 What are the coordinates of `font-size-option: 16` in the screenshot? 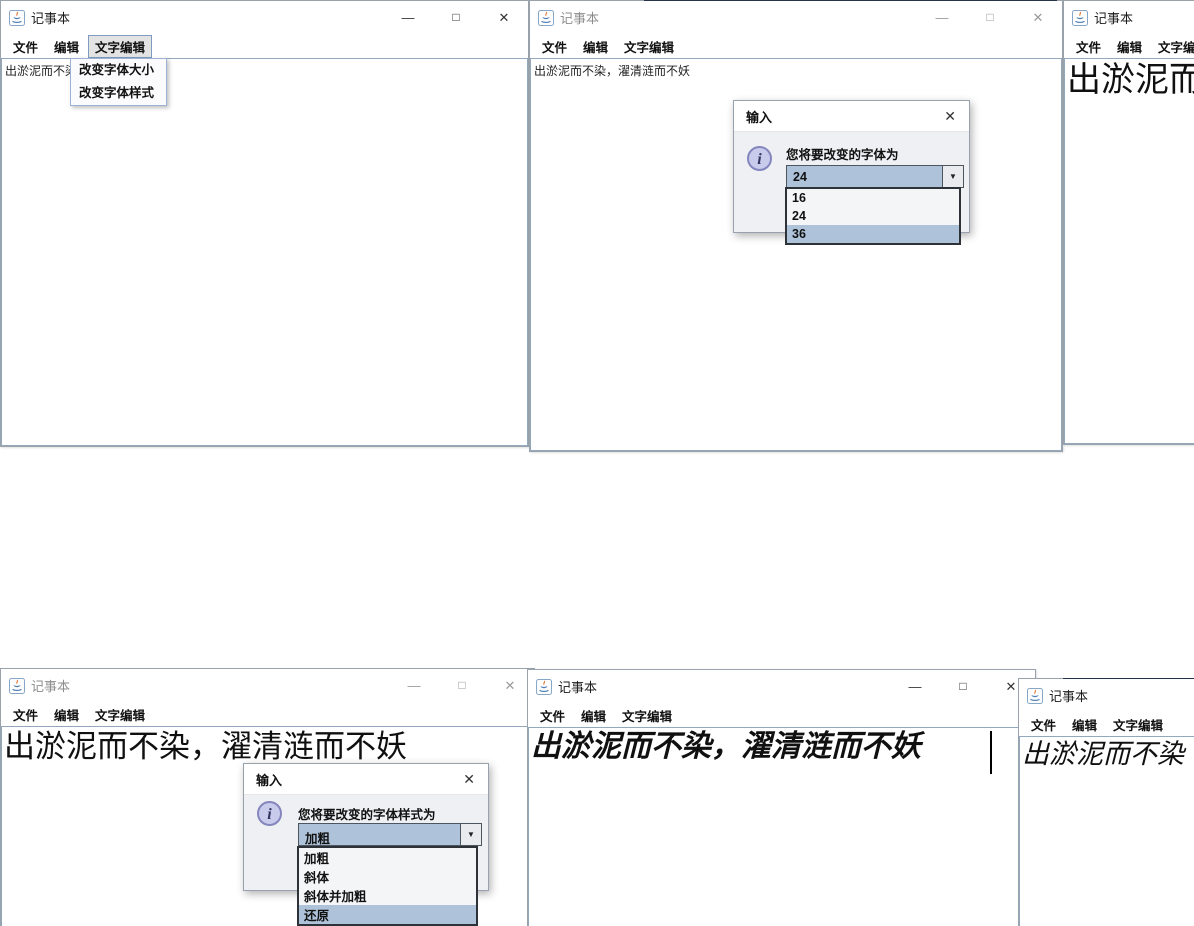 It's located at (873, 198).